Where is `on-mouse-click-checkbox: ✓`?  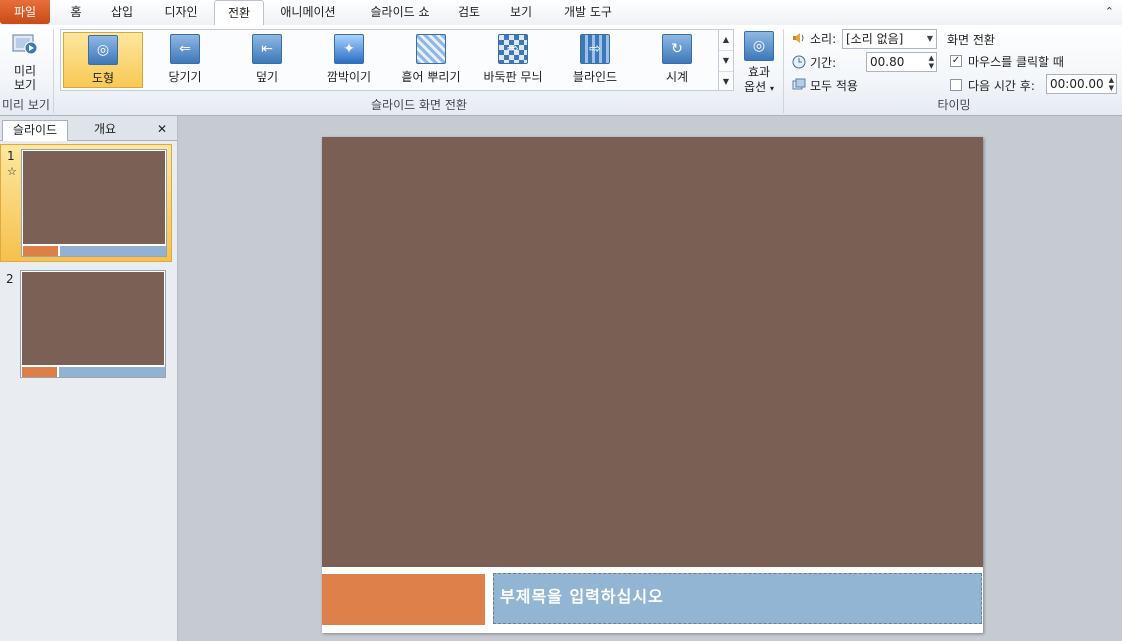 on-mouse-click-checkbox: ✓ is located at coordinates (956, 61).